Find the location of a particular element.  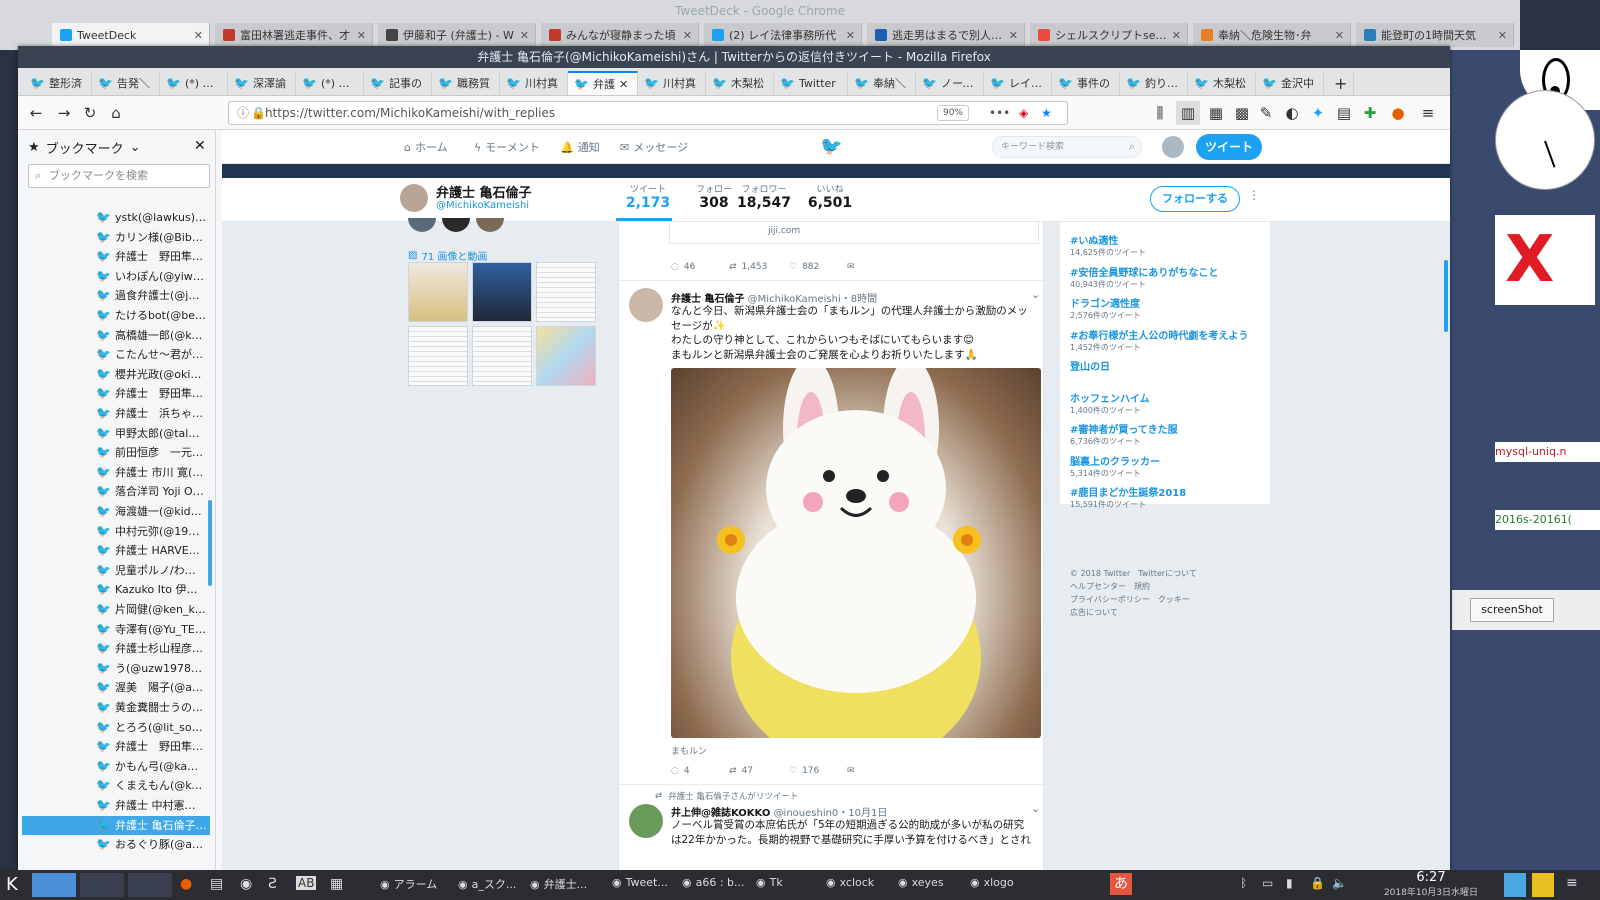

trend-item: #審神者が買ってきた服 6,736件のツイート is located at coordinates (1124, 434).